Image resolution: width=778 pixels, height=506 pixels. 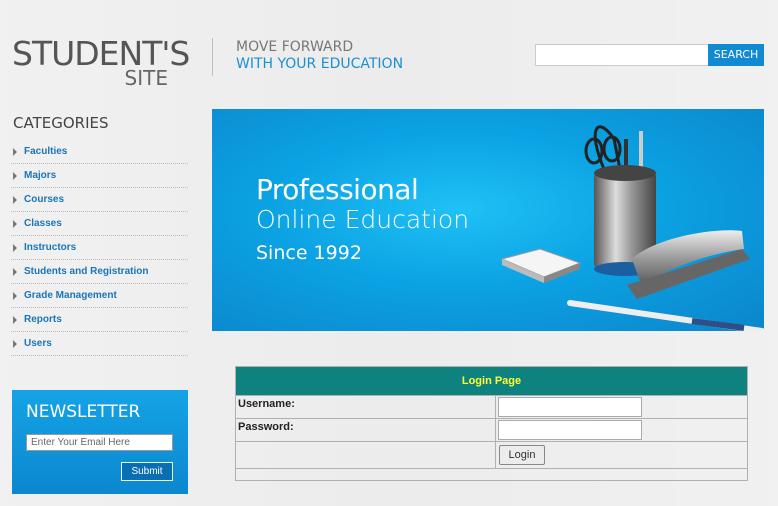 I want to click on newsletter-submit-button: Submit, so click(x=147, y=471).